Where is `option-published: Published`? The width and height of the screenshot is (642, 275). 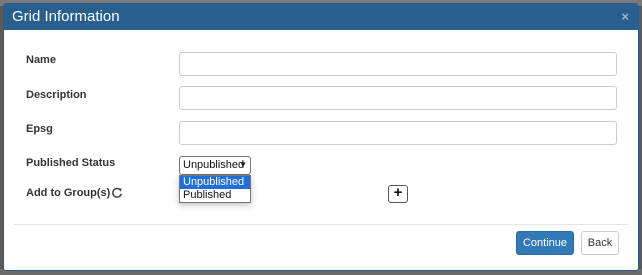
option-published: Published is located at coordinates (215, 195).